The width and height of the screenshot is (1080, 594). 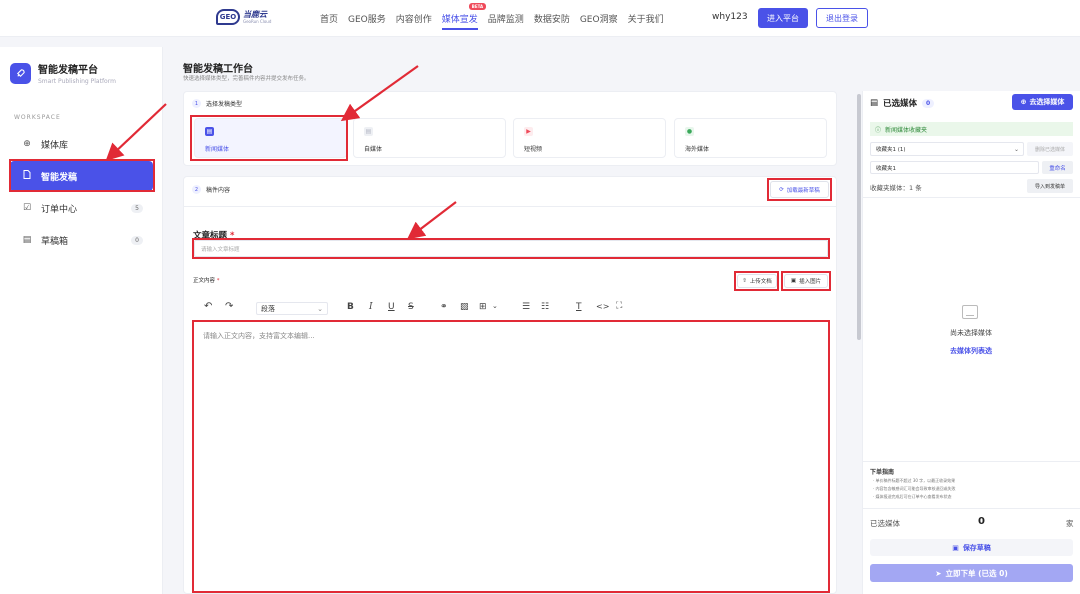 I want to click on bold-icon: B, so click(x=350, y=307).